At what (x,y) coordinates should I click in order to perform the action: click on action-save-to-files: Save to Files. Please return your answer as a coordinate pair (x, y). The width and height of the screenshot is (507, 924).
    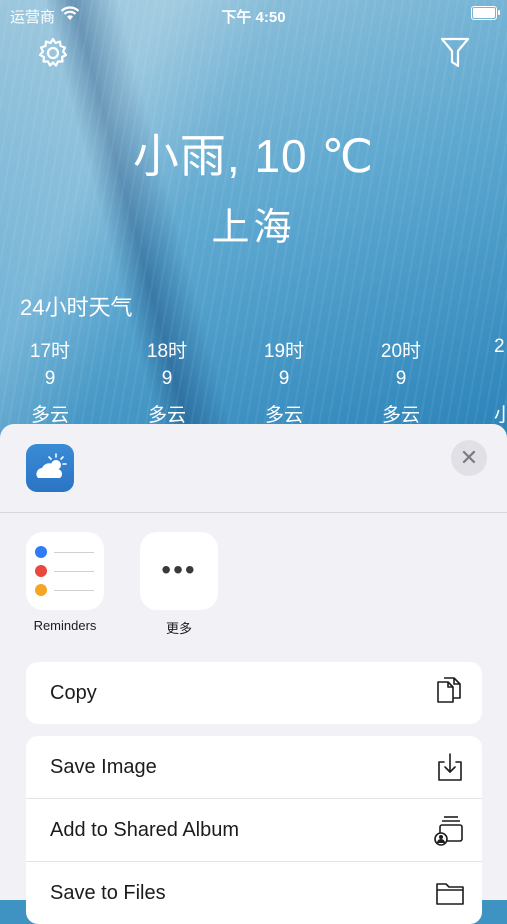
    Looking at the image, I should click on (254, 893).